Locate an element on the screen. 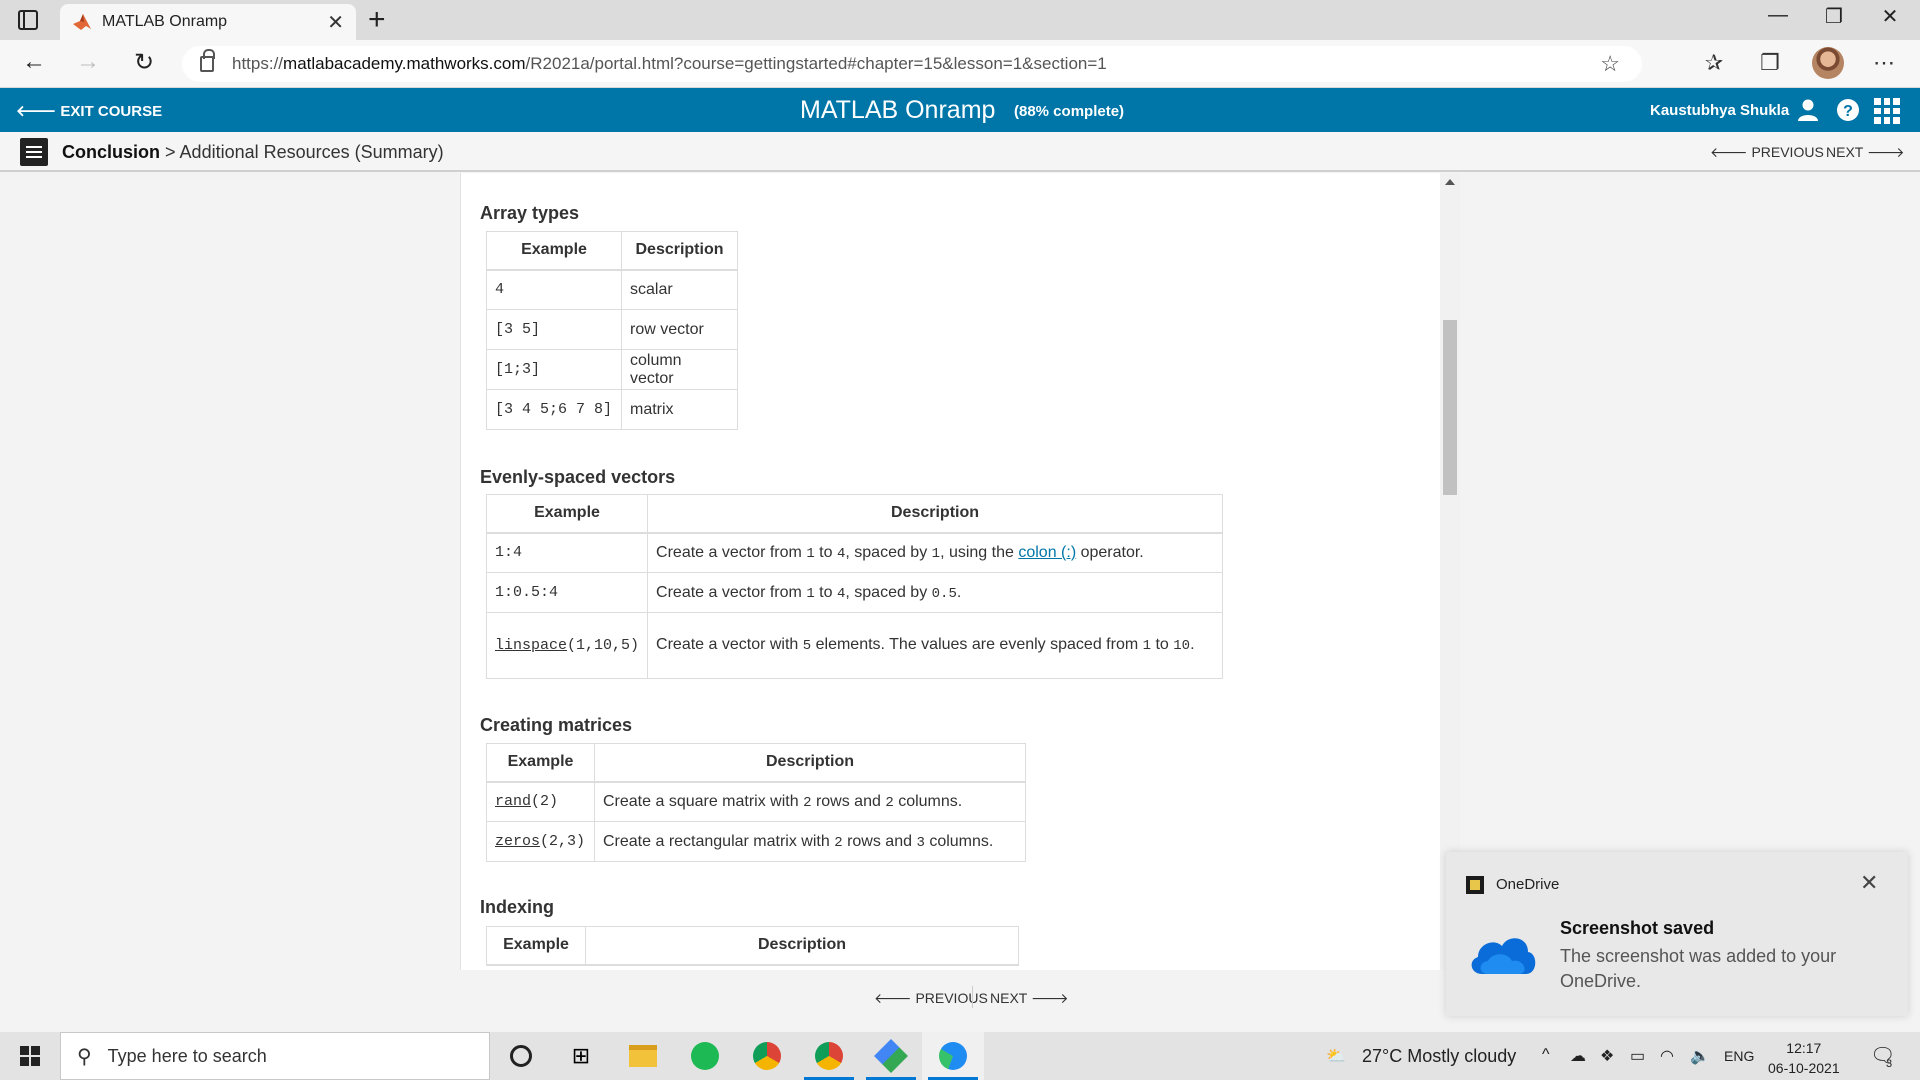 Image resolution: width=1920 pixels, height=1080 pixels. browser-tab-bar: MATLAB Onramp ✕ + — ❐ ✕ is located at coordinates (960, 20).